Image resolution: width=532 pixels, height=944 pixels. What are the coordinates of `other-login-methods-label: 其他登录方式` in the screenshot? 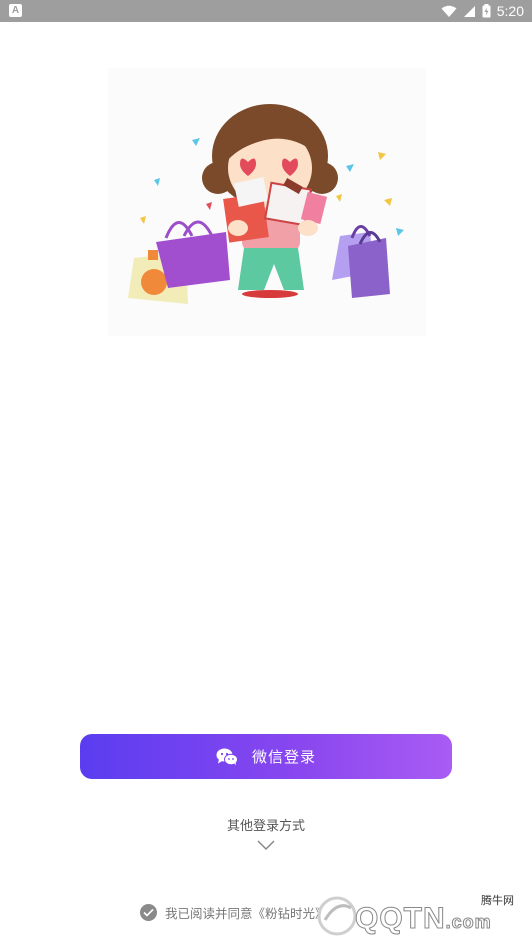 It's located at (266, 824).